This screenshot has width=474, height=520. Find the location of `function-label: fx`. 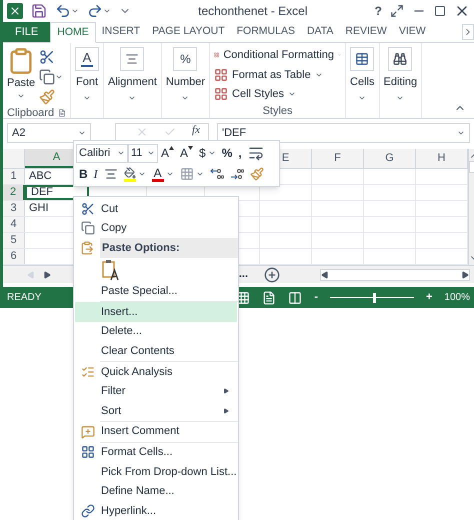

function-label: fx is located at coordinates (196, 130).